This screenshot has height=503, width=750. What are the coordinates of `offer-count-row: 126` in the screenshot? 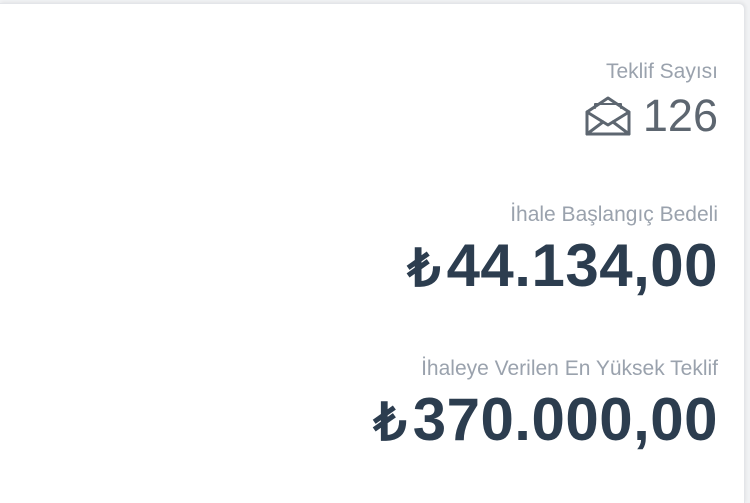 It's located at (649, 116).